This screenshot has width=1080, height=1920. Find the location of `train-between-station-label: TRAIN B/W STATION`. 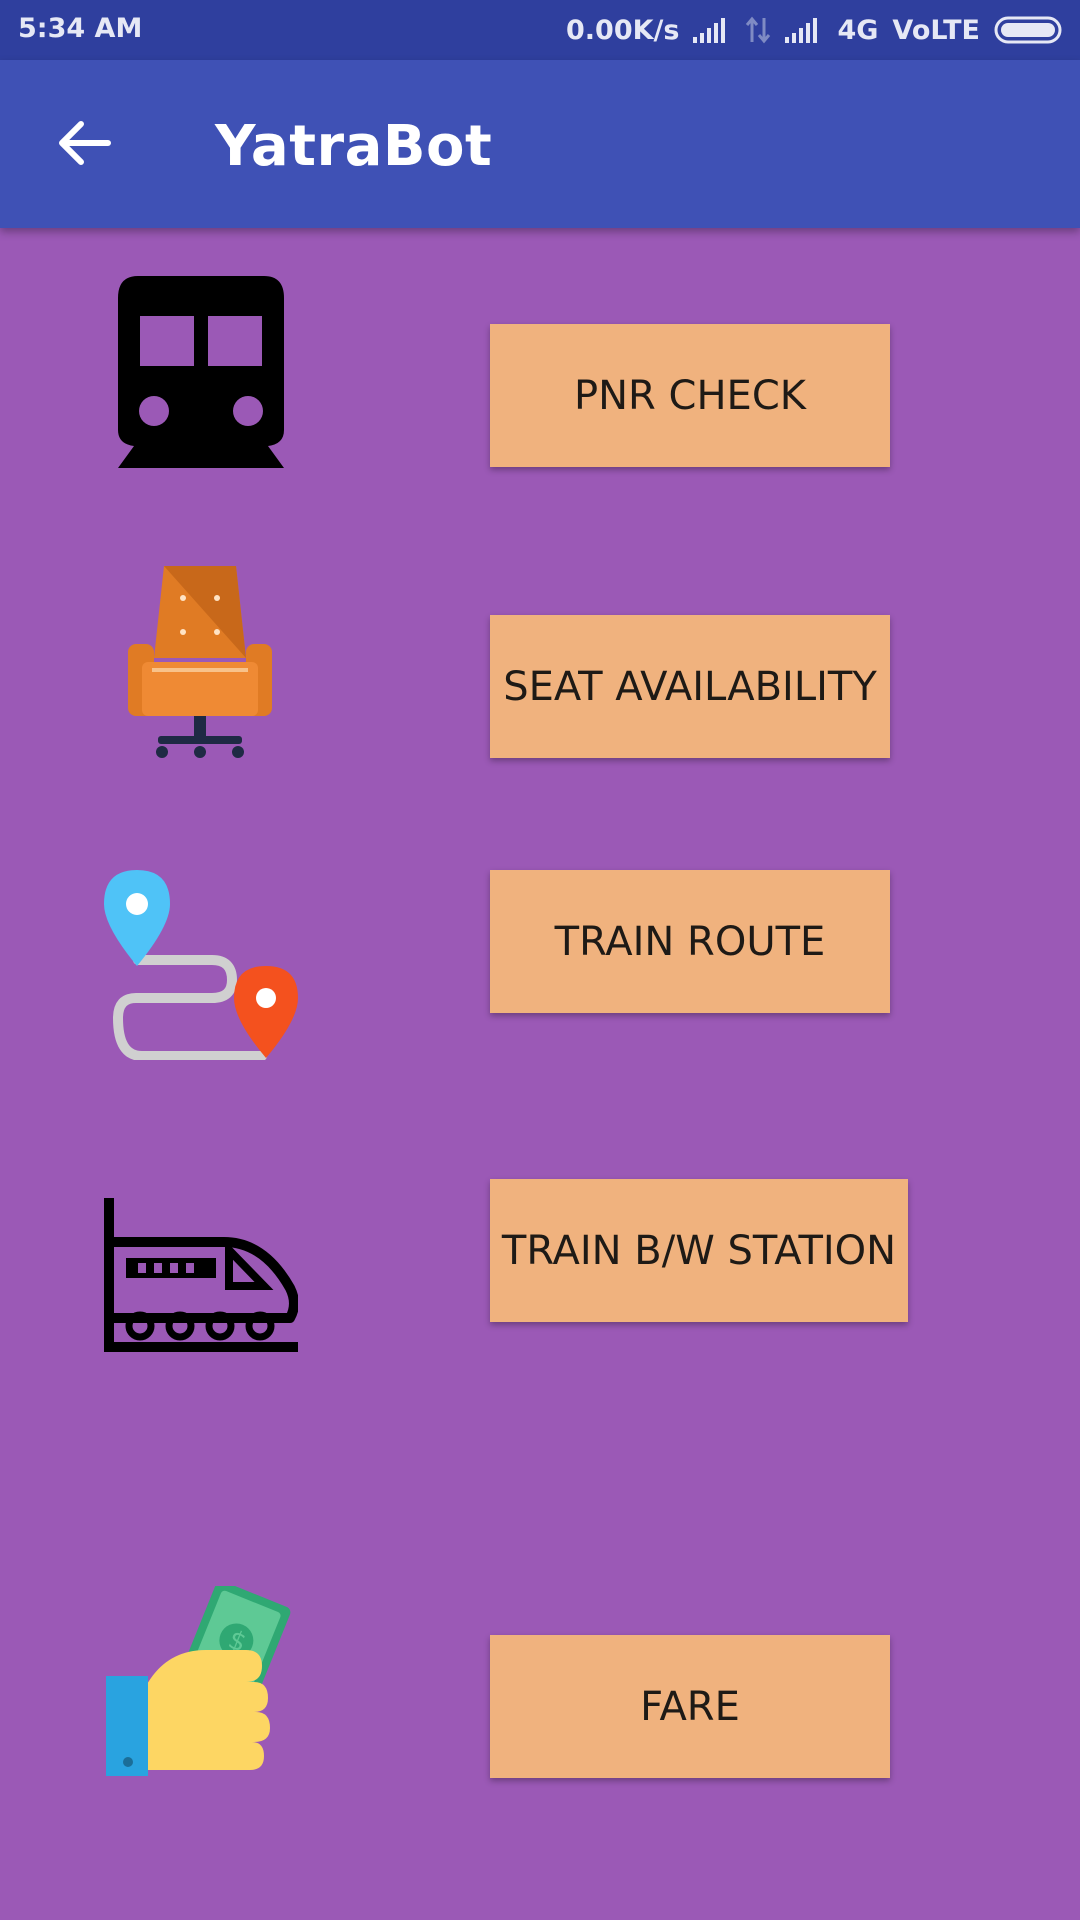

train-between-station-label: TRAIN B/W STATION is located at coordinates (699, 1250).